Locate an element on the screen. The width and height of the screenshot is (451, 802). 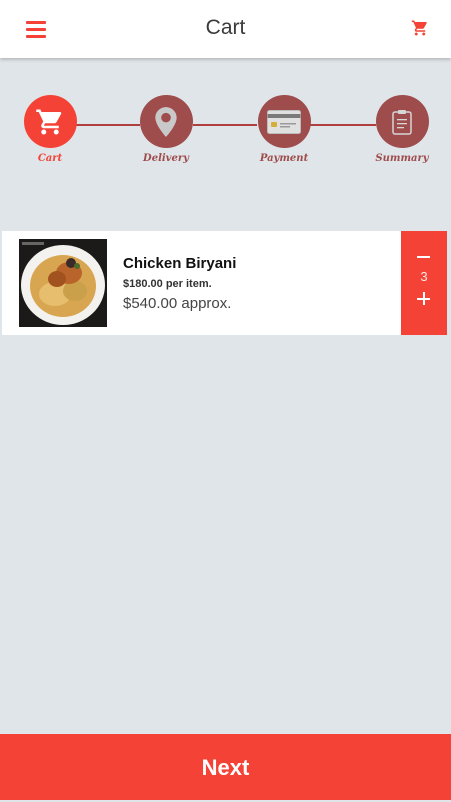
next-button: Next is located at coordinates (225, 767).